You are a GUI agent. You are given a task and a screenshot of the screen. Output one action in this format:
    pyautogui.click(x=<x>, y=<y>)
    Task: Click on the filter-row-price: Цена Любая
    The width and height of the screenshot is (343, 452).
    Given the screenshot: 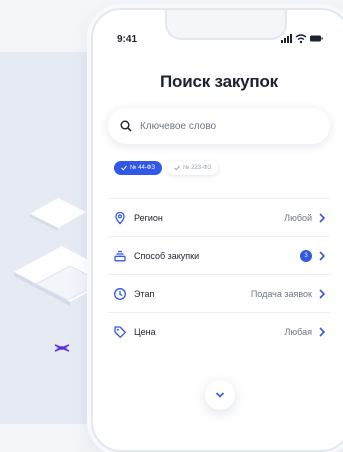 What is the action you would take?
    pyautogui.click(x=219, y=331)
    